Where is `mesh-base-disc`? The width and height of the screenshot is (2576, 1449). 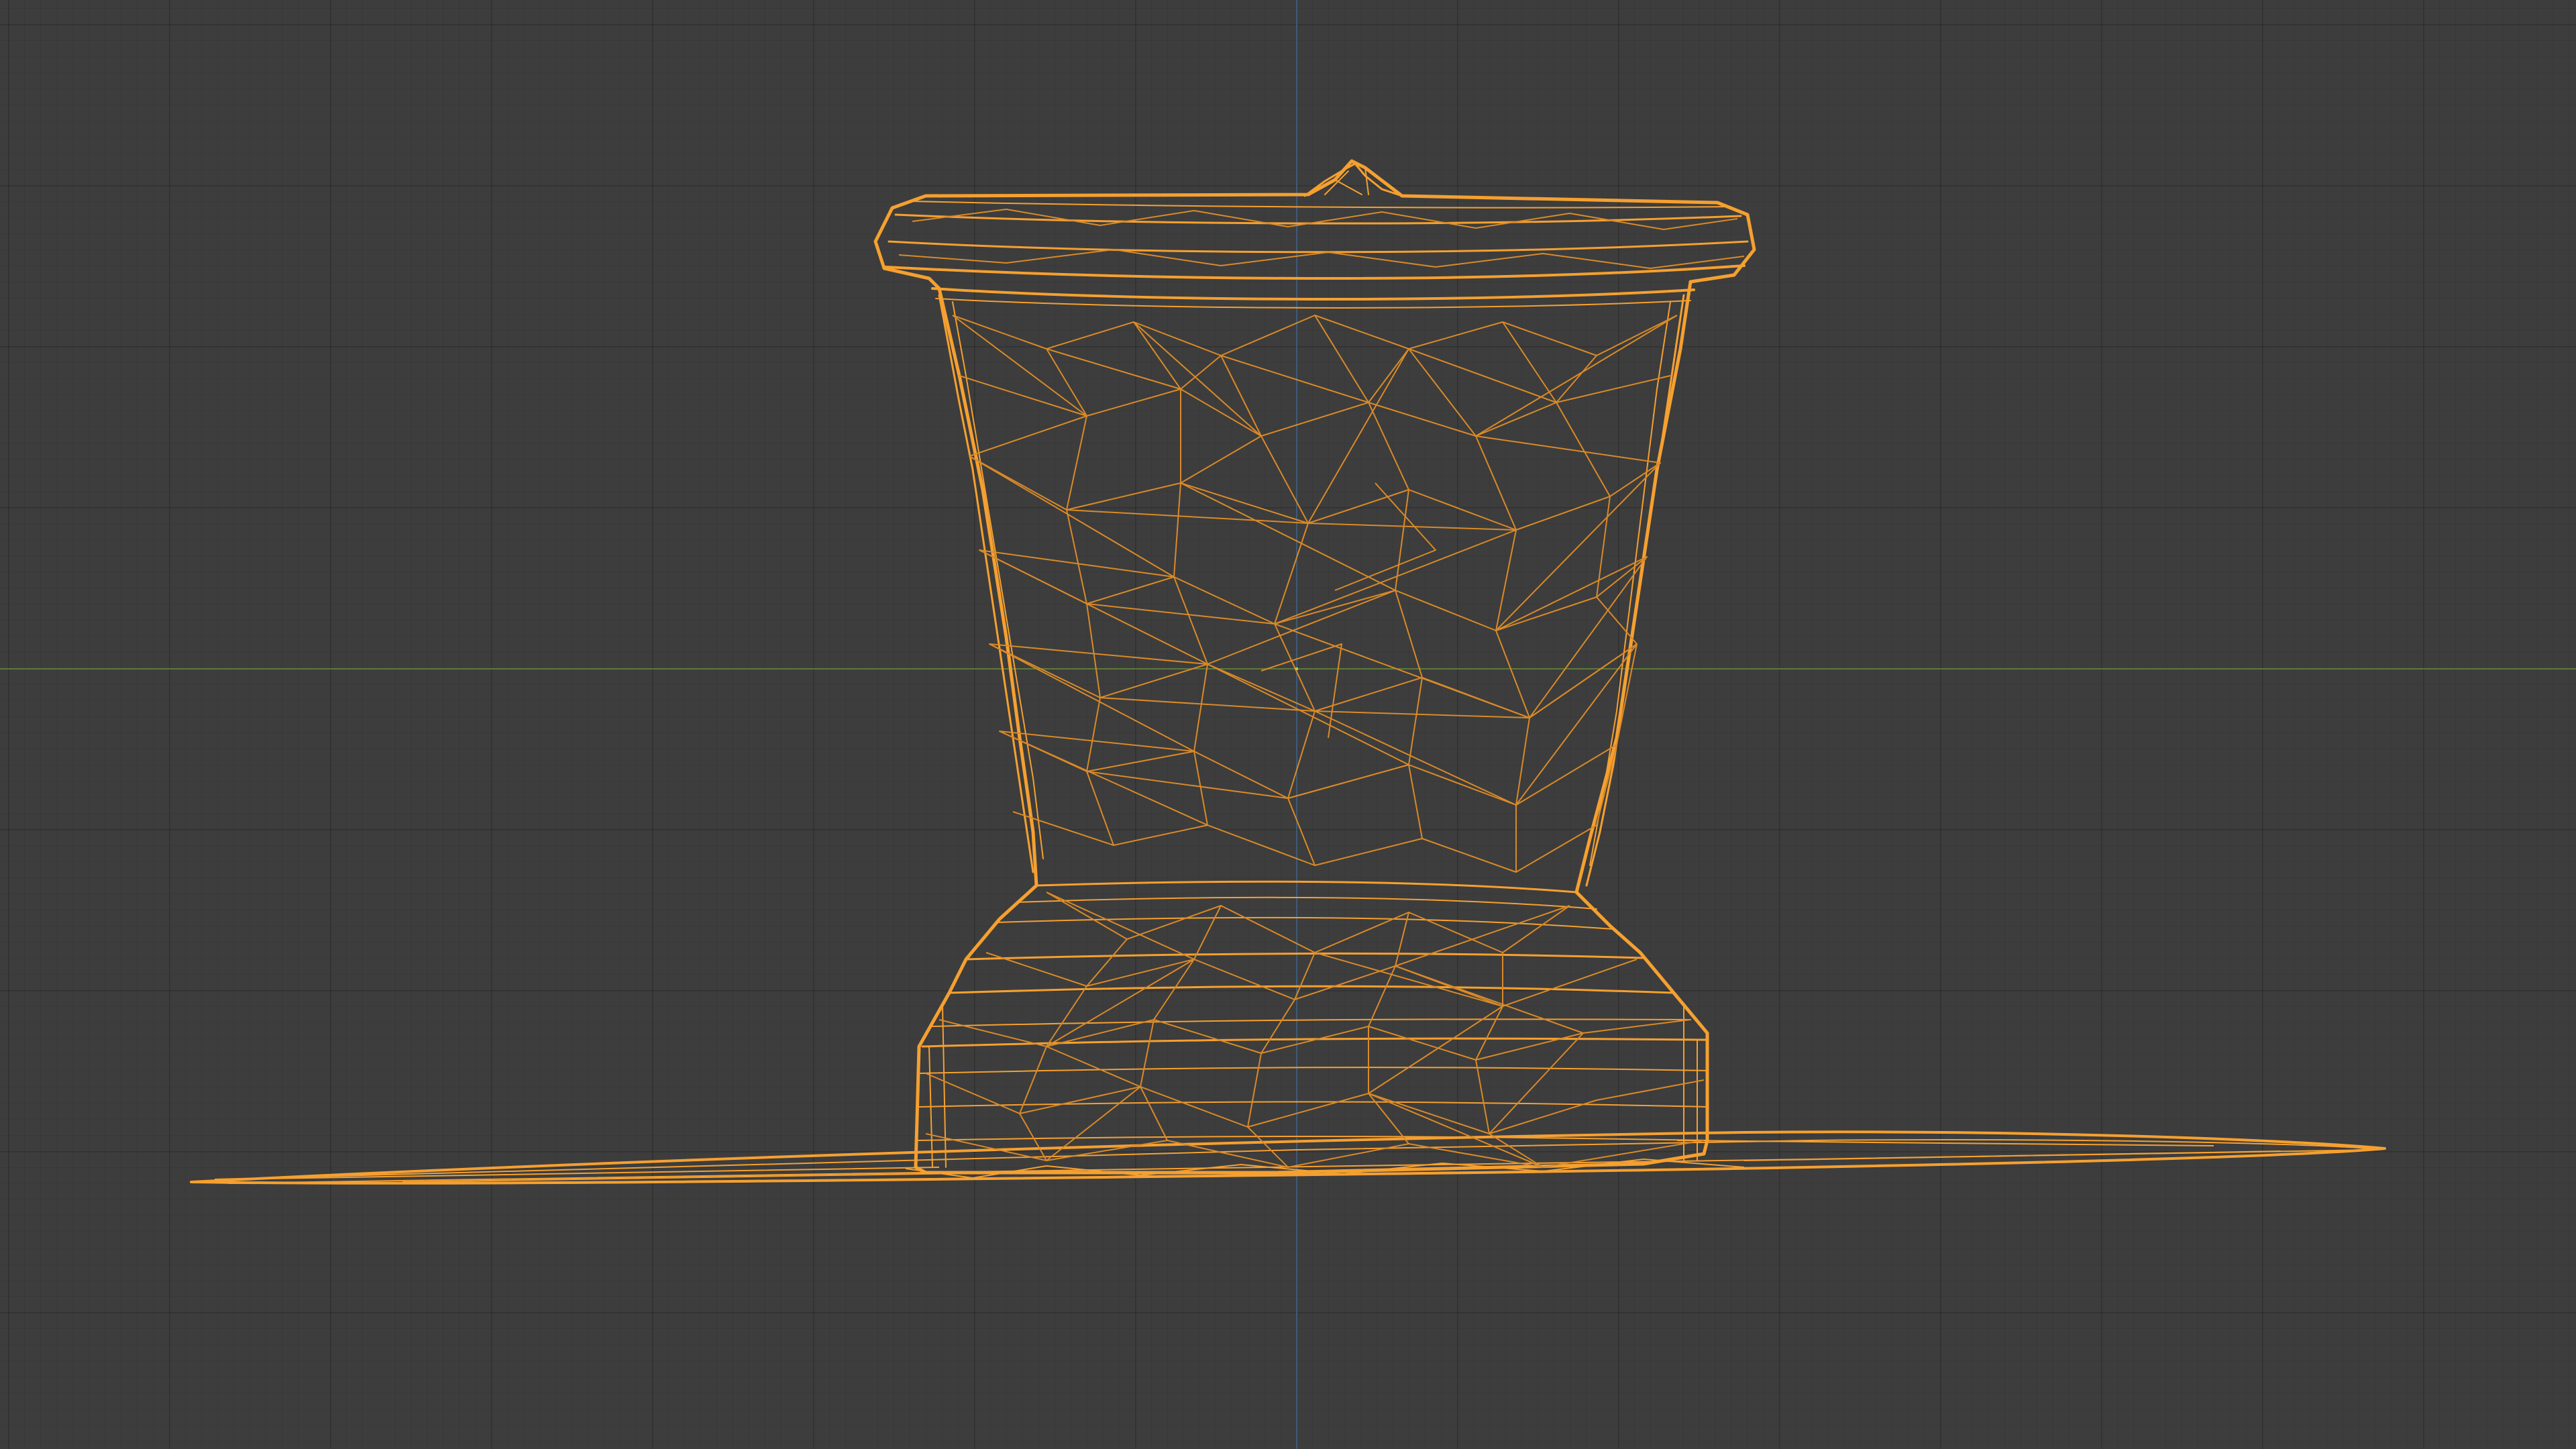
mesh-base-disc is located at coordinates (1288, 1157).